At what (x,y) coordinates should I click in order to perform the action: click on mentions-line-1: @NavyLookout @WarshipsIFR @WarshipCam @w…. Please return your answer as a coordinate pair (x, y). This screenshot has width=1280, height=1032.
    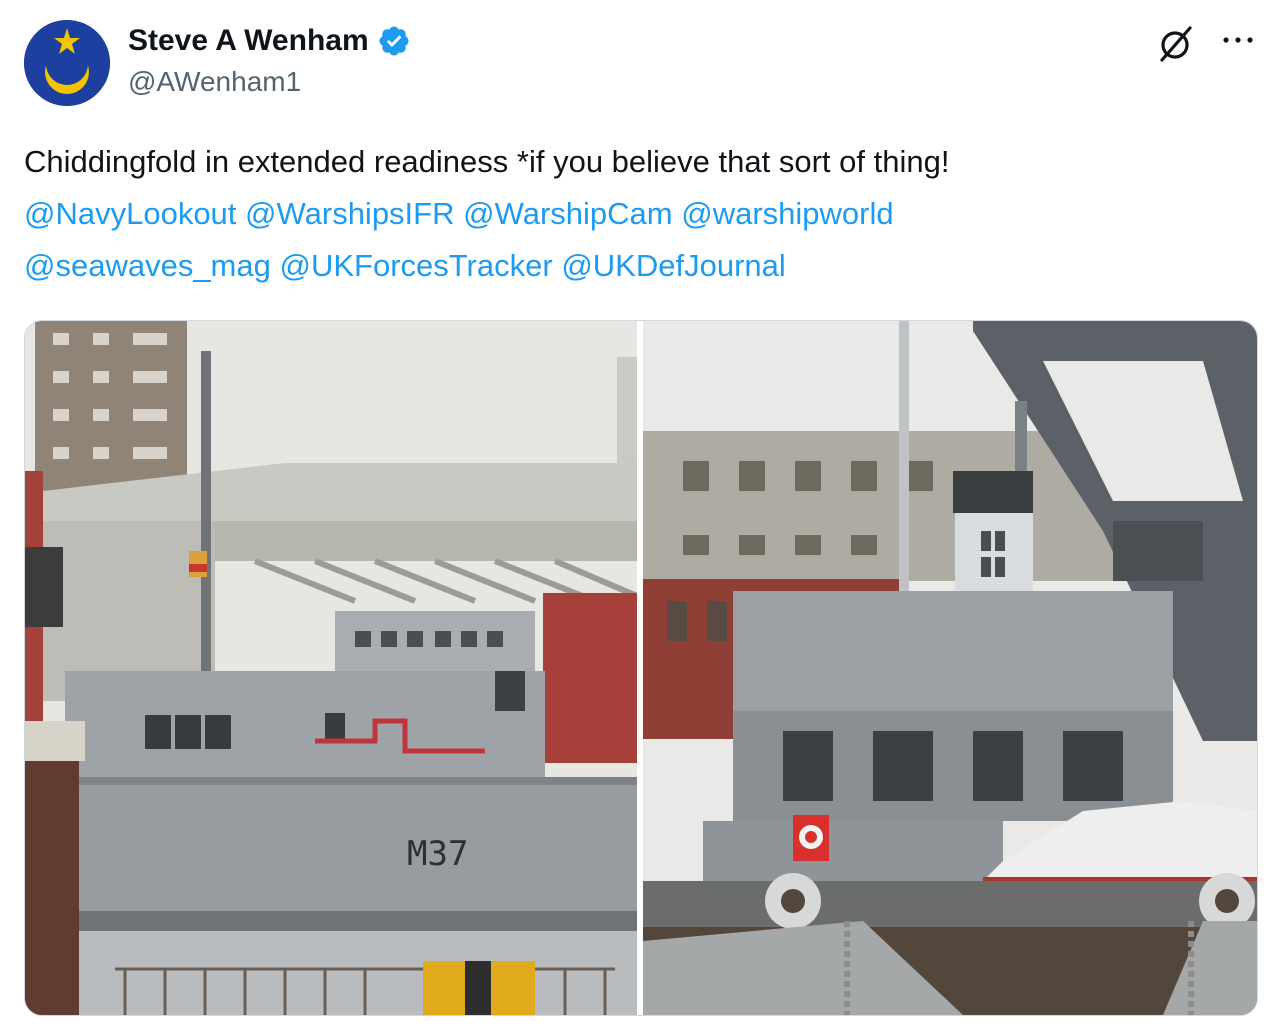
    Looking at the image, I should click on (639, 214).